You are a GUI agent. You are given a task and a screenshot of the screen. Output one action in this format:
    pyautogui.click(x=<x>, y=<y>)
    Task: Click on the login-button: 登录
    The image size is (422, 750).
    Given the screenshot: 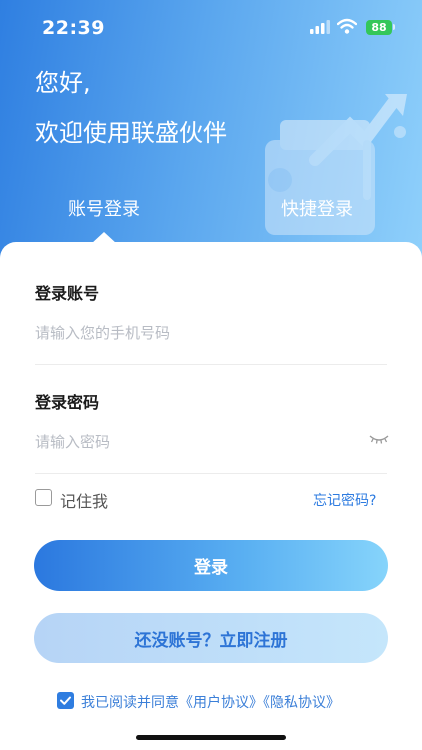 What is the action you would take?
    pyautogui.click(x=211, y=565)
    